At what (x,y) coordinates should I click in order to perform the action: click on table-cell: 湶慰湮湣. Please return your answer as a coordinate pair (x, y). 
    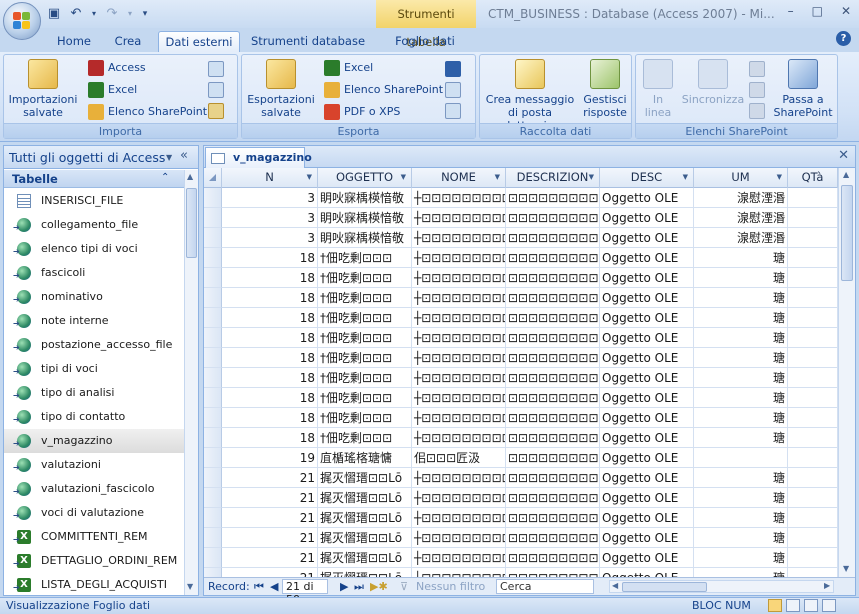
    Looking at the image, I should click on (741, 198).